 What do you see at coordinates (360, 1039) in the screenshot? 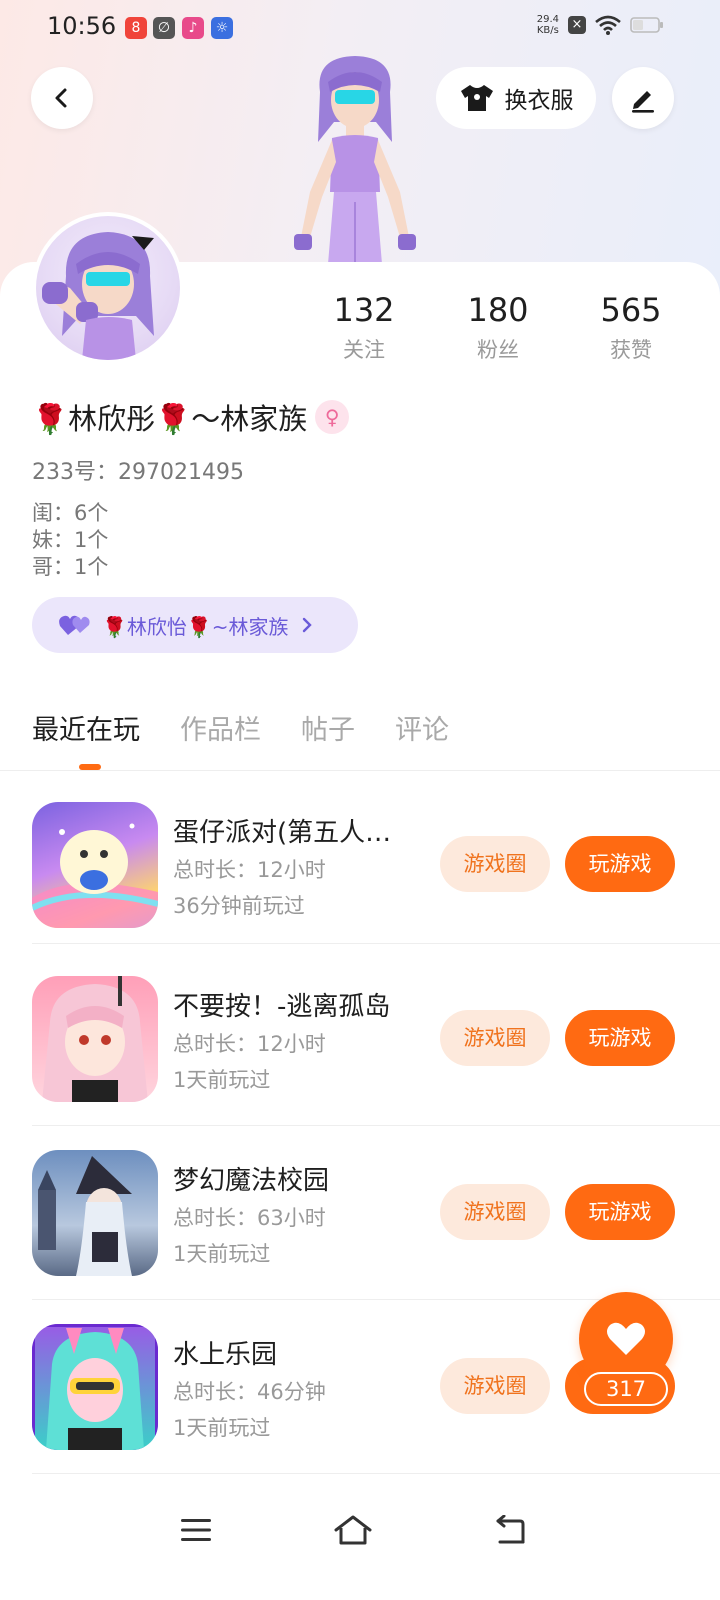
I see `game-row: 不要按！-逃离孤岛 总时长：12小时 1天前玩过 游戏圈 玩游戏` at bounding box center [360, 1039].